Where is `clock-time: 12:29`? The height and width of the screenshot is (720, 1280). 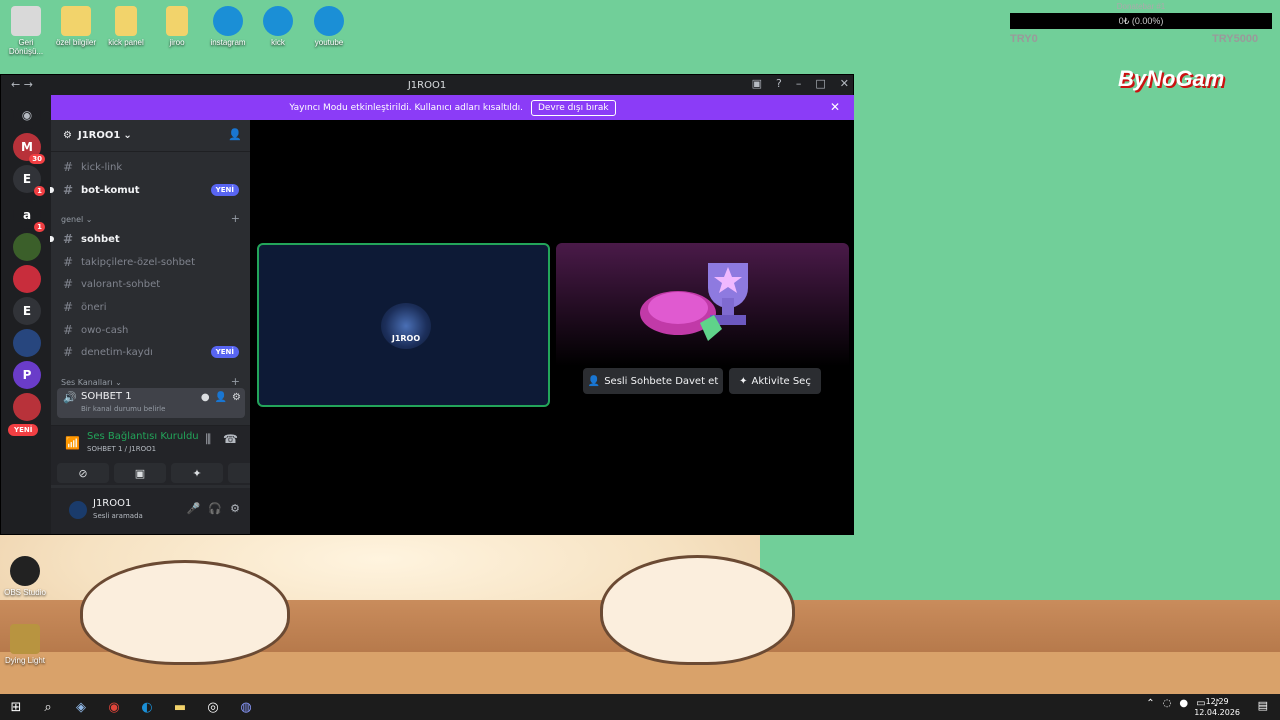 clock-time: 12:29 is located at coordinates (1217, 701).